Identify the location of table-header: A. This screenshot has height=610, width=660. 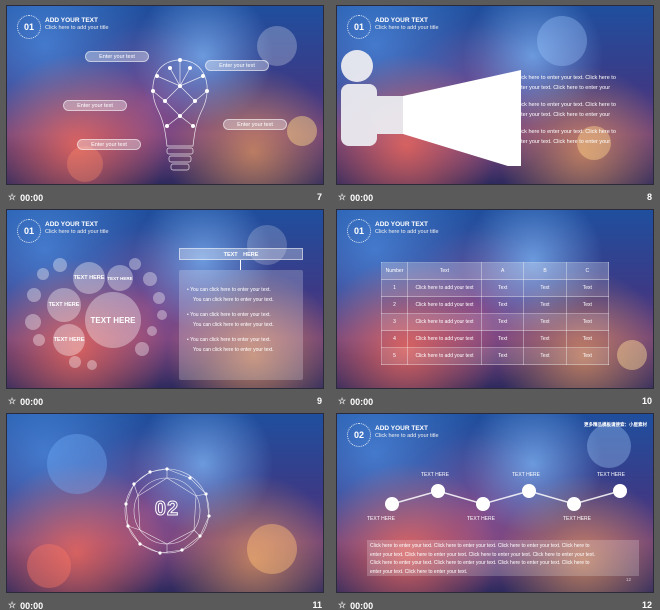
(502, 271).